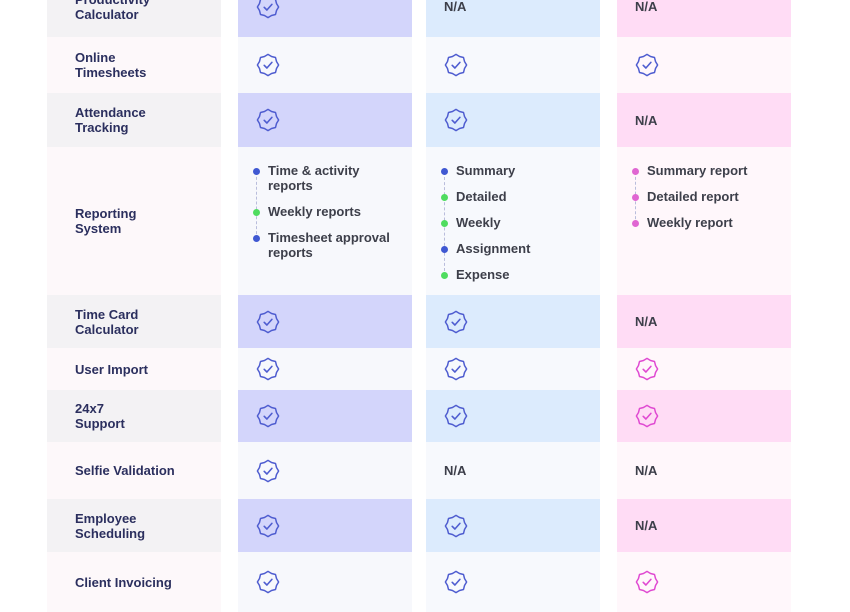 The image size is (850, 612). Describe the element at coordinates (110, 120) in the screenshot. I see `feature-label: Attendance Tracking` at that location.